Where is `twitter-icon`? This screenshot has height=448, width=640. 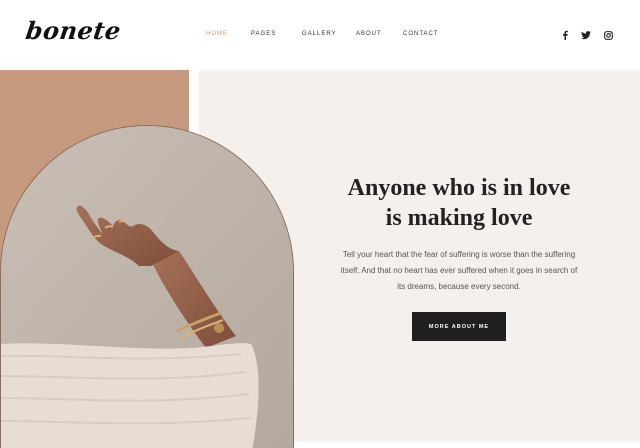 twitter-icon is located at coordinates (586, 35).